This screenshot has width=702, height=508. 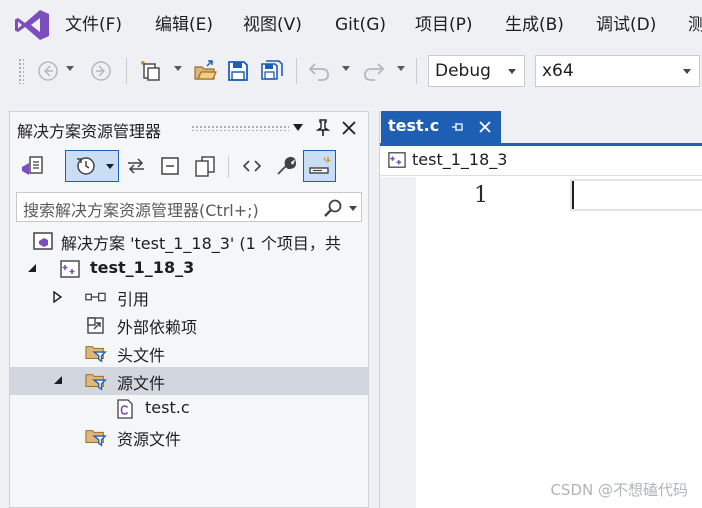 What do you see at coordinates (95, 325) in the screenshot?
I see `external-dependencies-icon` at bounding box center [95, 325].